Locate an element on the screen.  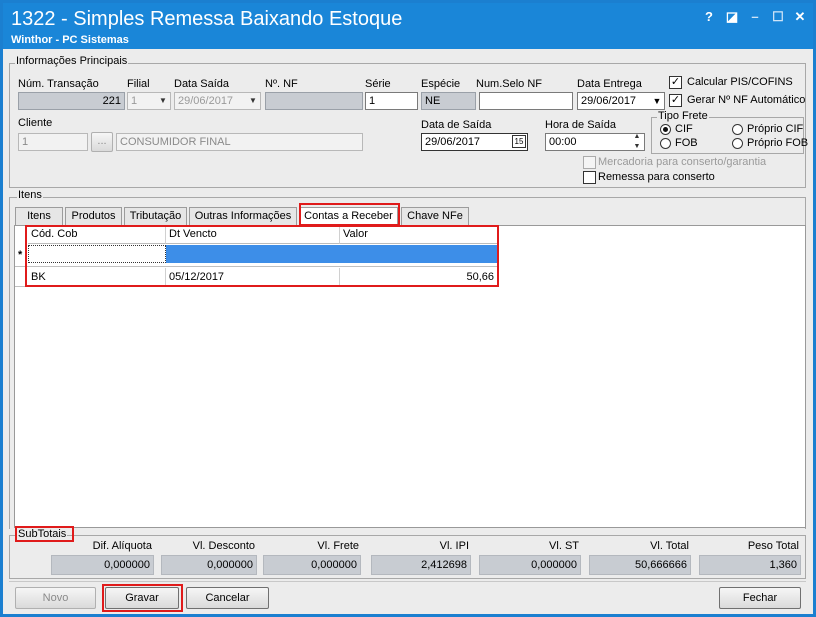
num-nf-label: Nº. NF is located at coordinates (281, 84).